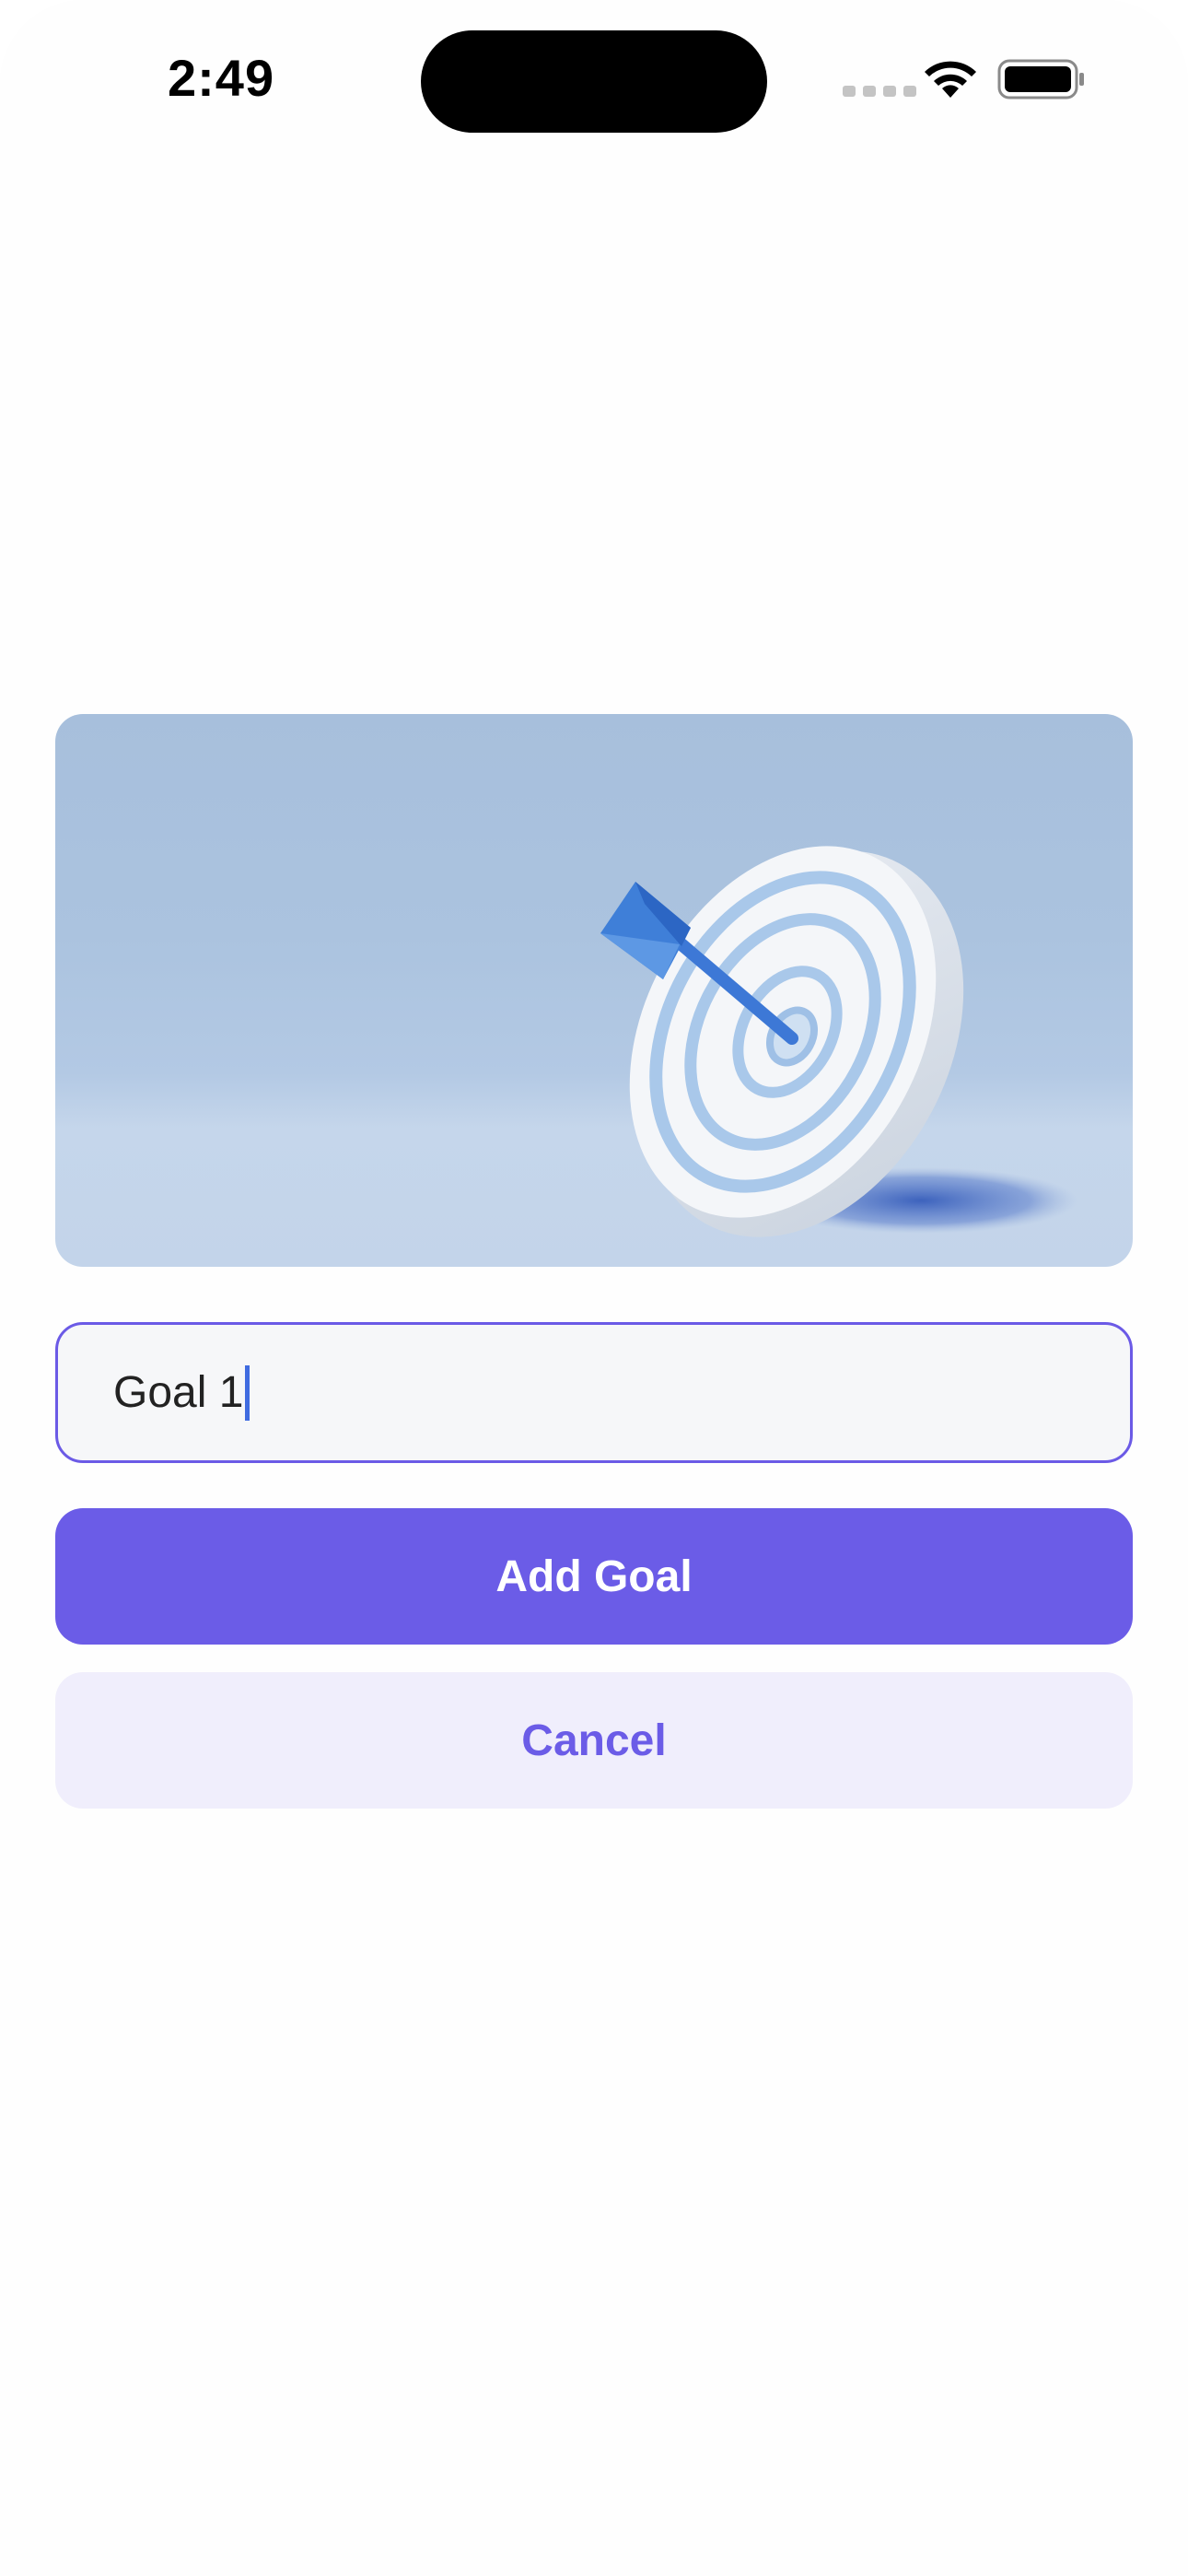  I want to click on cancel-button: Cancel, so click(594, 1740).